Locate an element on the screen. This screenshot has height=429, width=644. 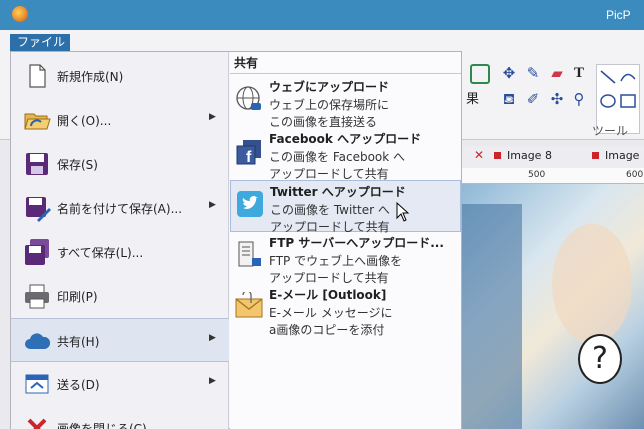
share-email-outlook: E-メール [Outlook] E-メール メッセージに a画像のコピーを添付 is located at coordinates (345, 310).